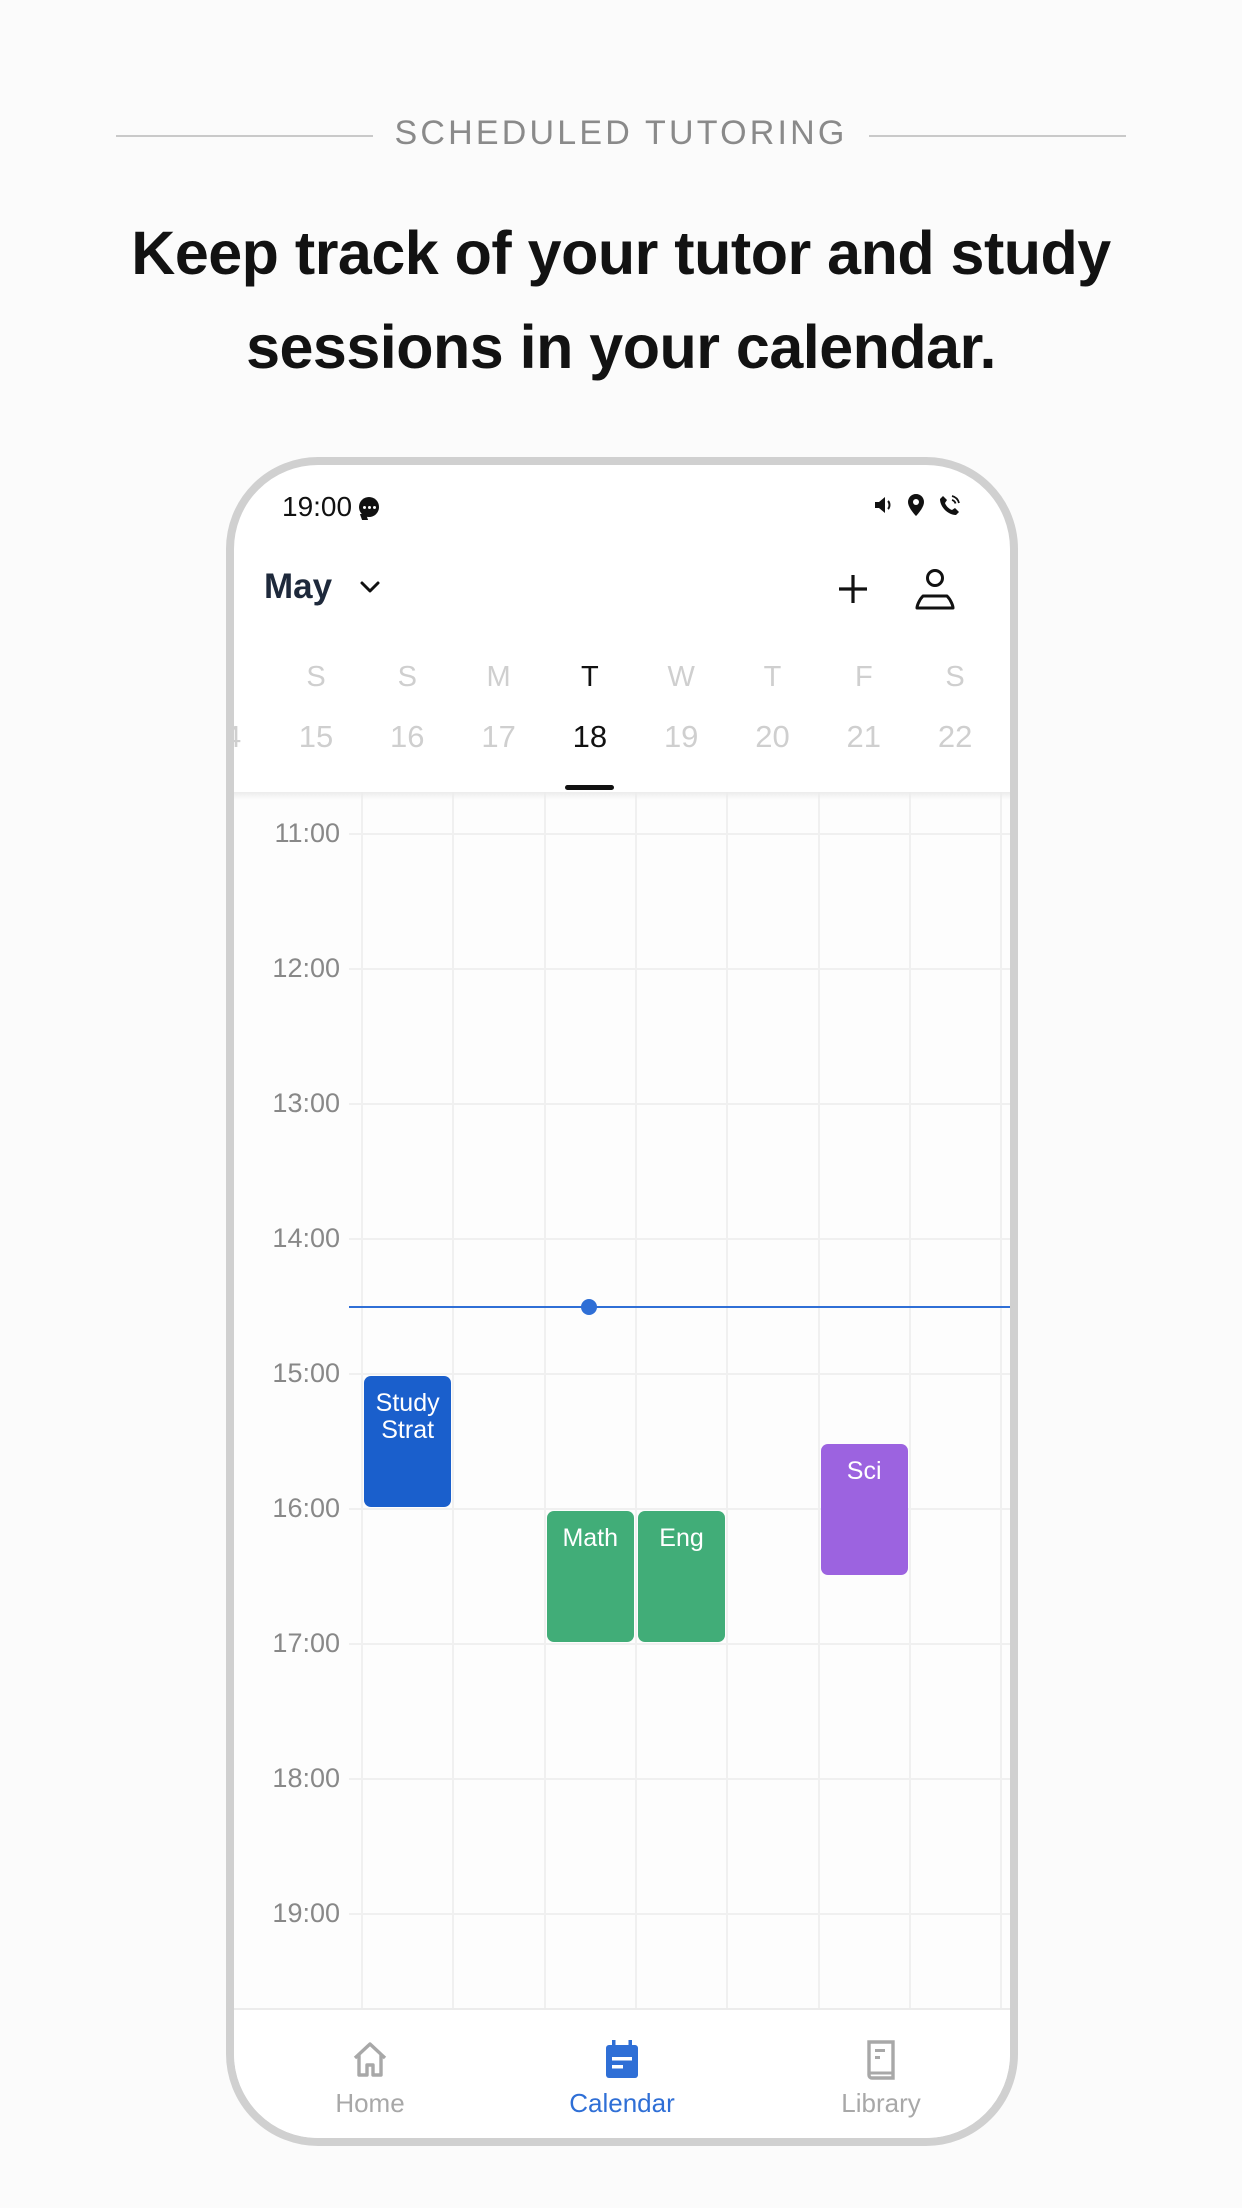  What do you see at coordinates (370, 2060) in the screenshot?
I see `home-icon` at bounding box center [370, 2060].